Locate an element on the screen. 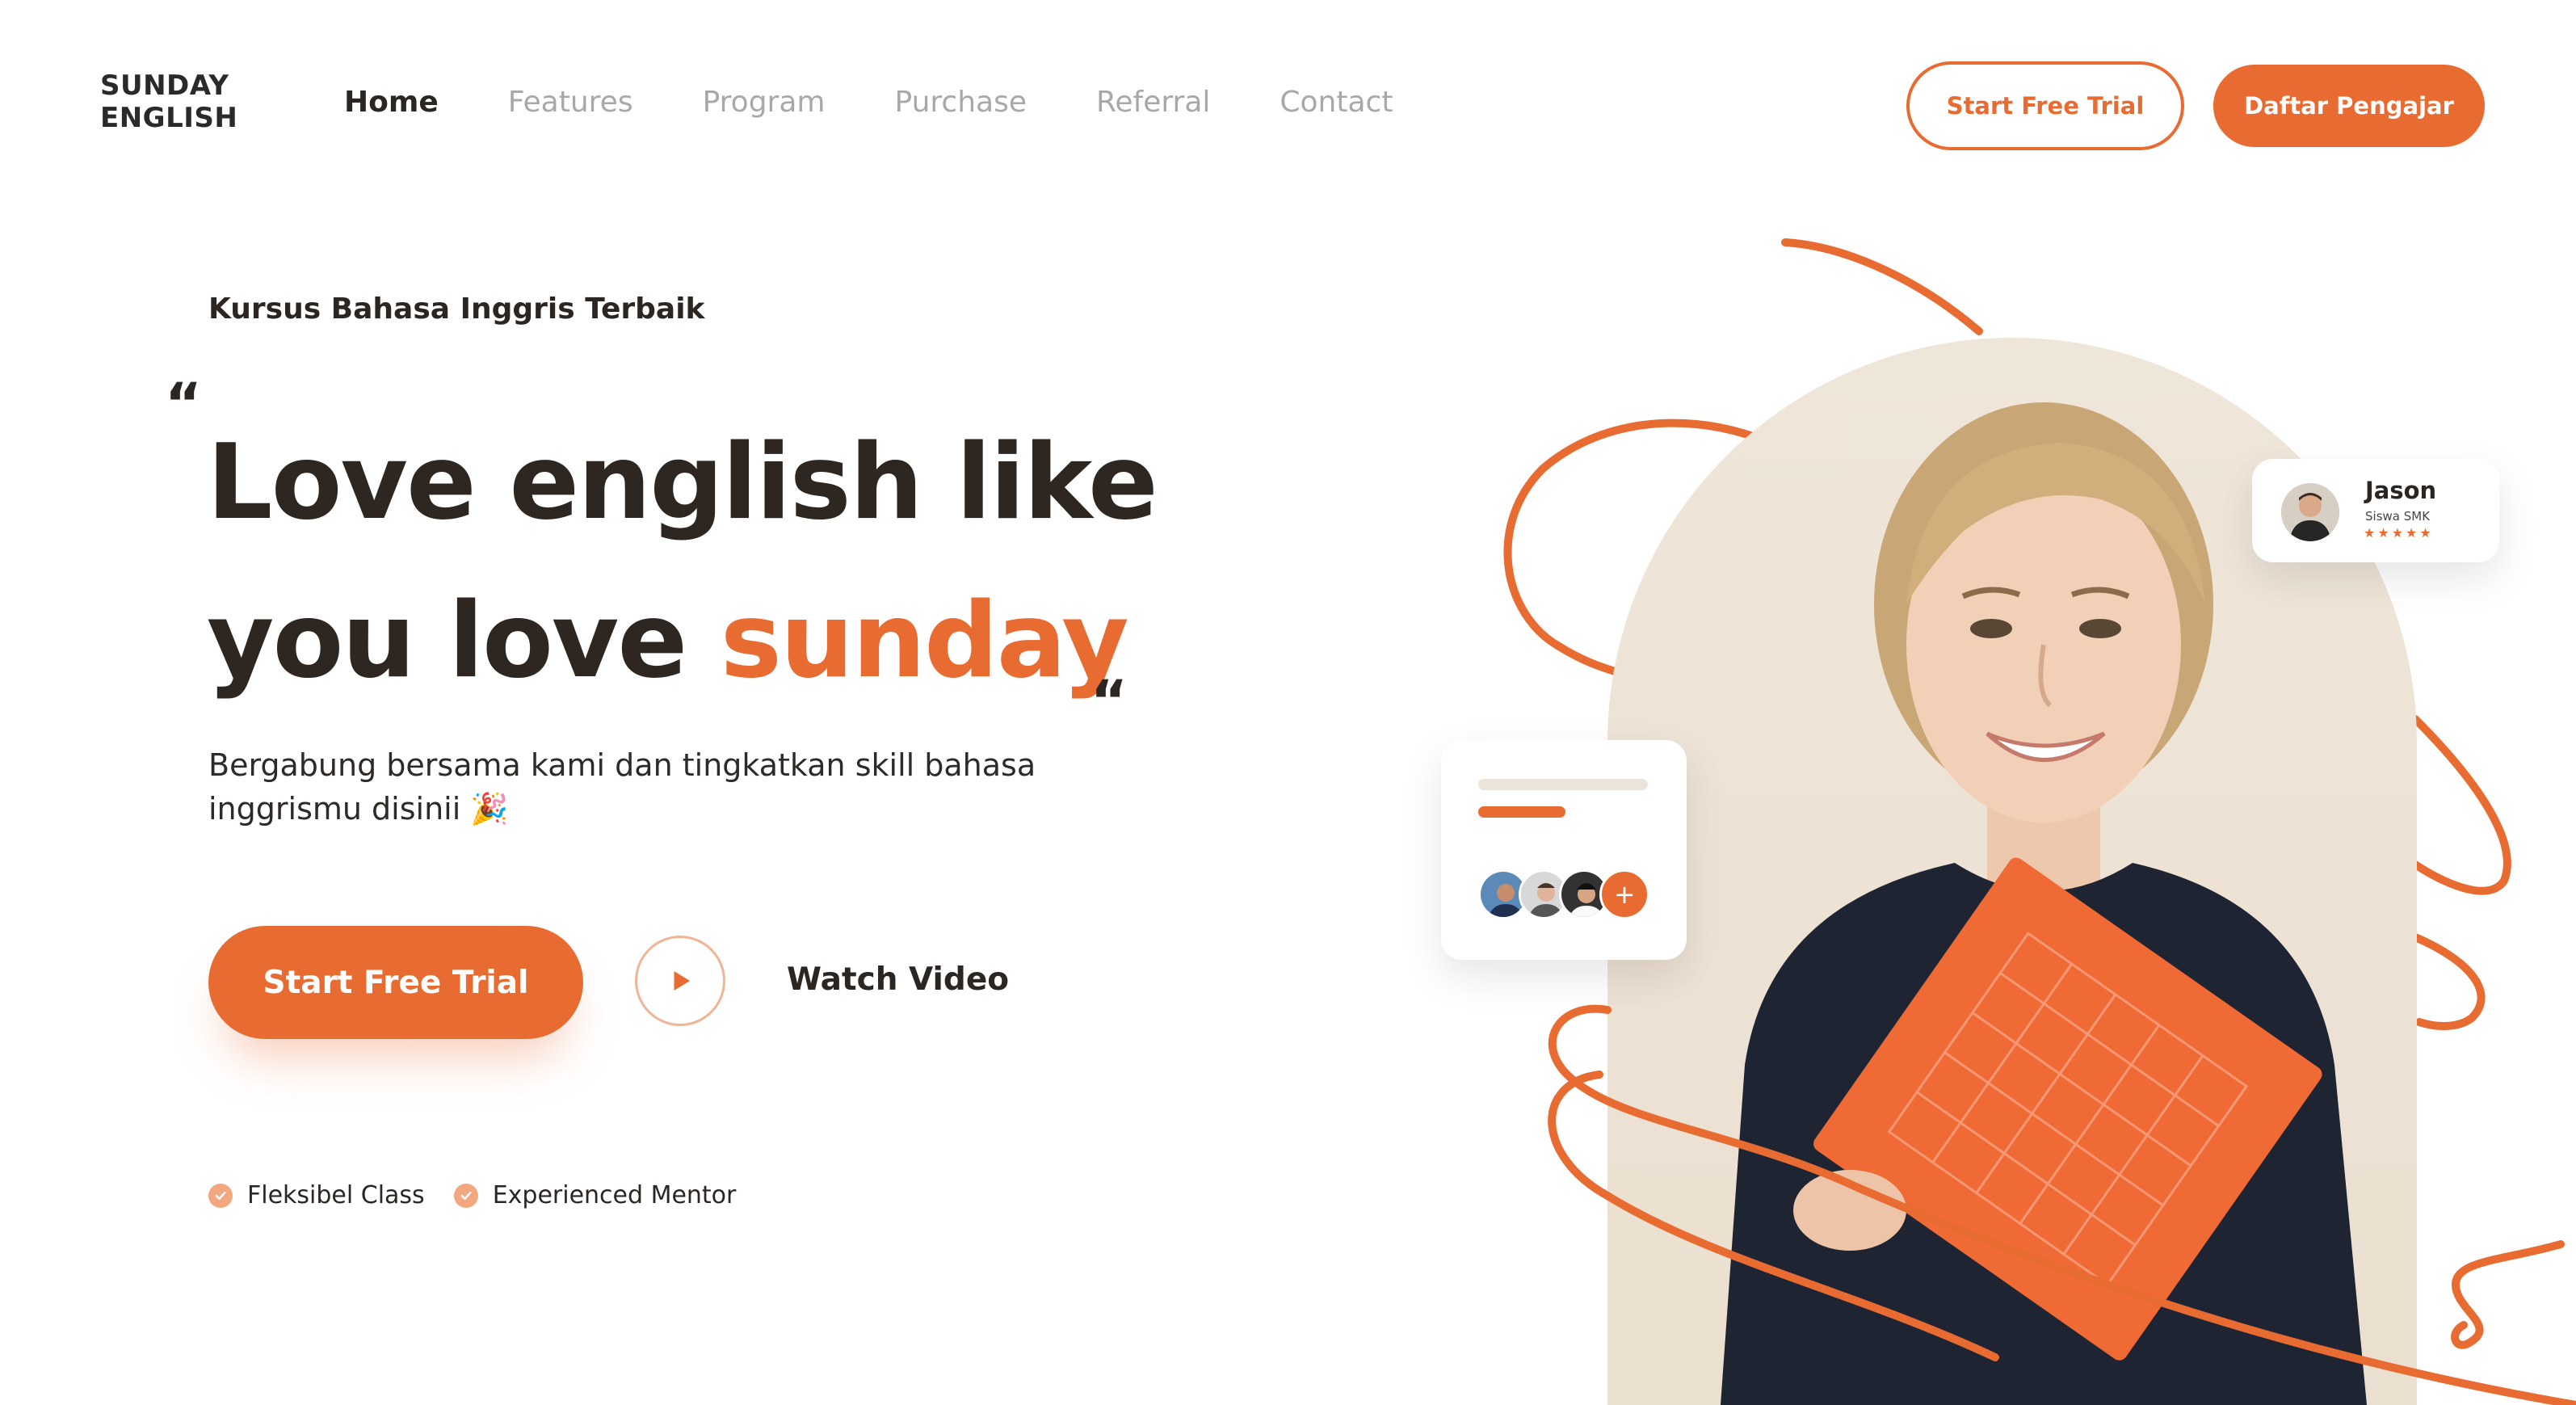 The width and height of the screenshot is (2576, 1405). feature-list: Fleksibel Class Experienced Mentor is located at coordinates (486, 1195).